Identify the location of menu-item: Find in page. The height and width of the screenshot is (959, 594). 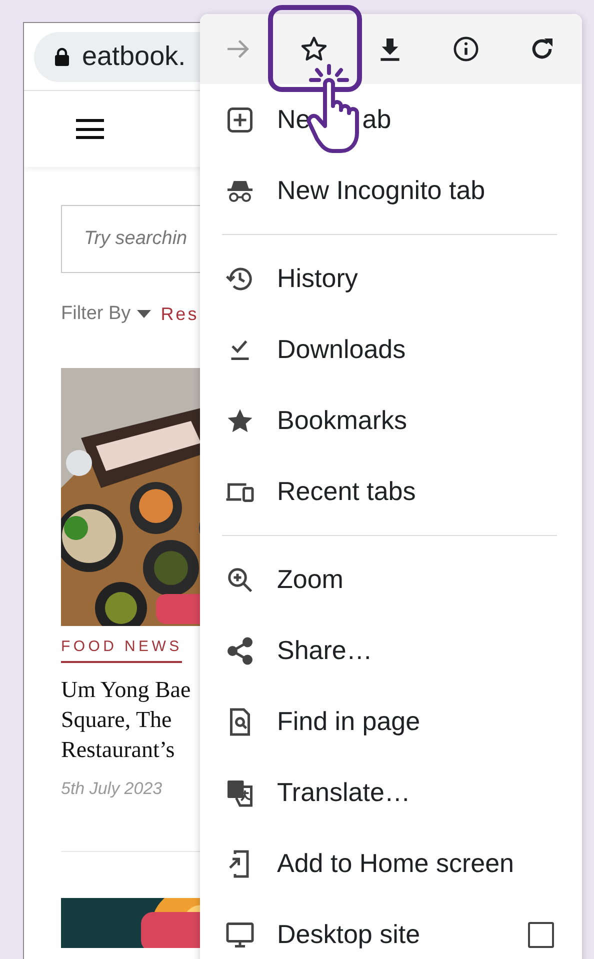
(391, 721).